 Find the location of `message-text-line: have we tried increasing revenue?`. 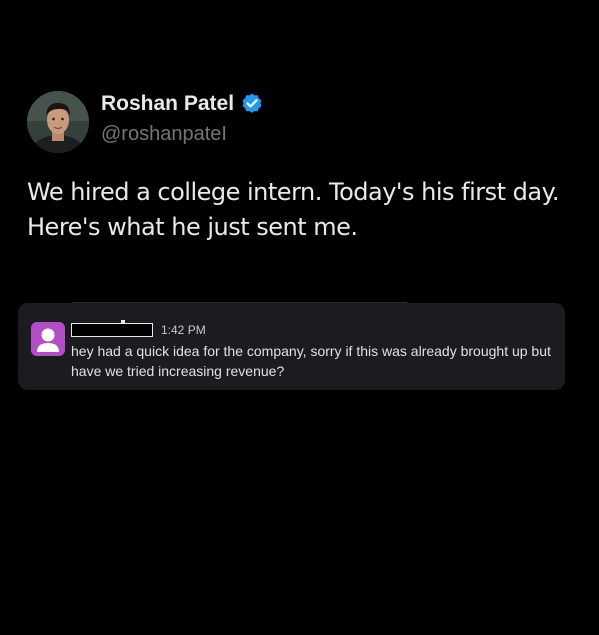

message-text-line: have we tried increasing revenue? is located at coordinates (178, 371).